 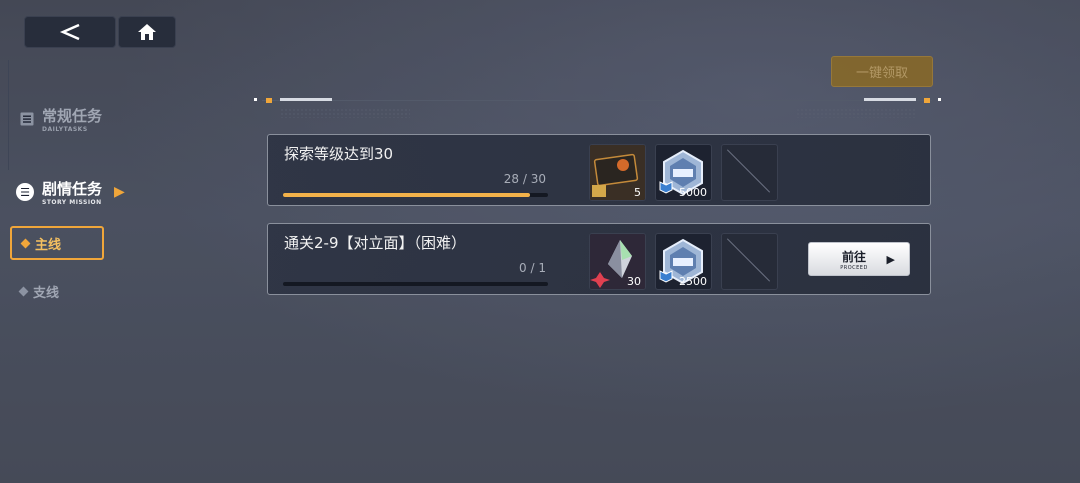 What do you see at coordinates (339, 154) in the screenshot?
I see `task-title: 探索等级达到30` at bounding box center [339, 154].